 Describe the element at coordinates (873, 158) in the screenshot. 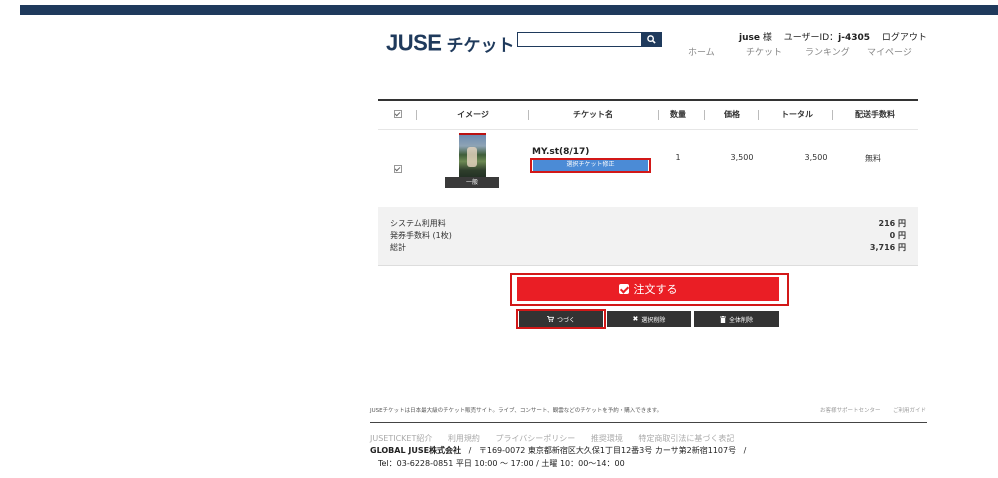

I see `item-shipping: 無料` at that location.